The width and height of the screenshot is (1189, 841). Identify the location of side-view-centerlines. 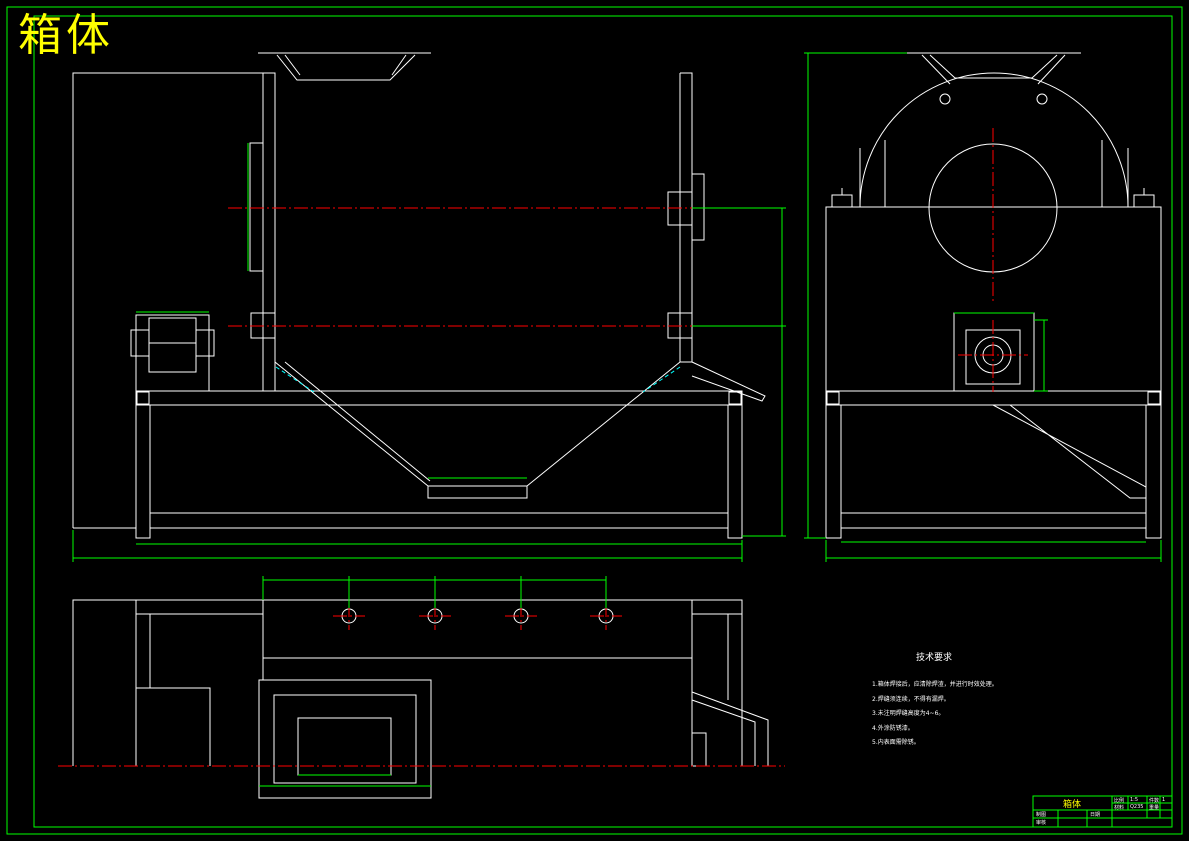
(993, 260).